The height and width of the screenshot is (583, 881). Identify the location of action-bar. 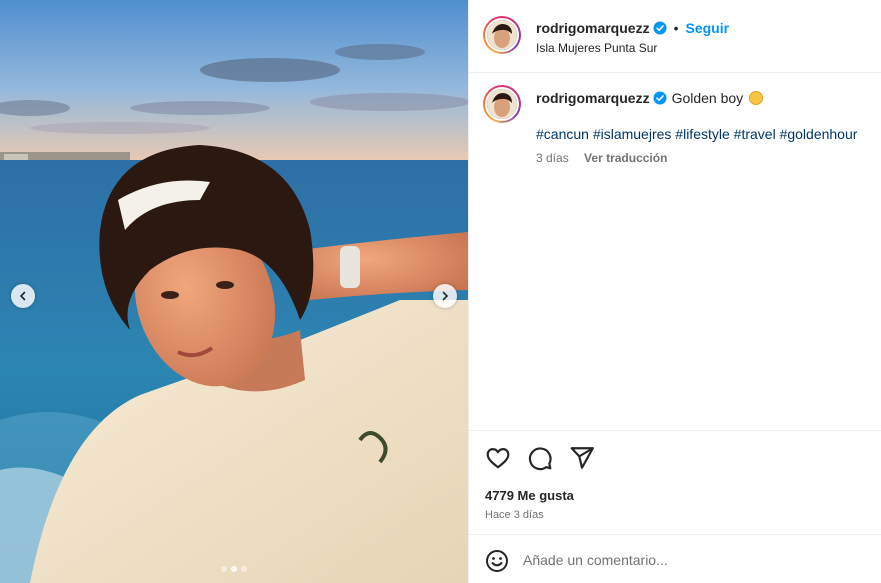
(540, 458).